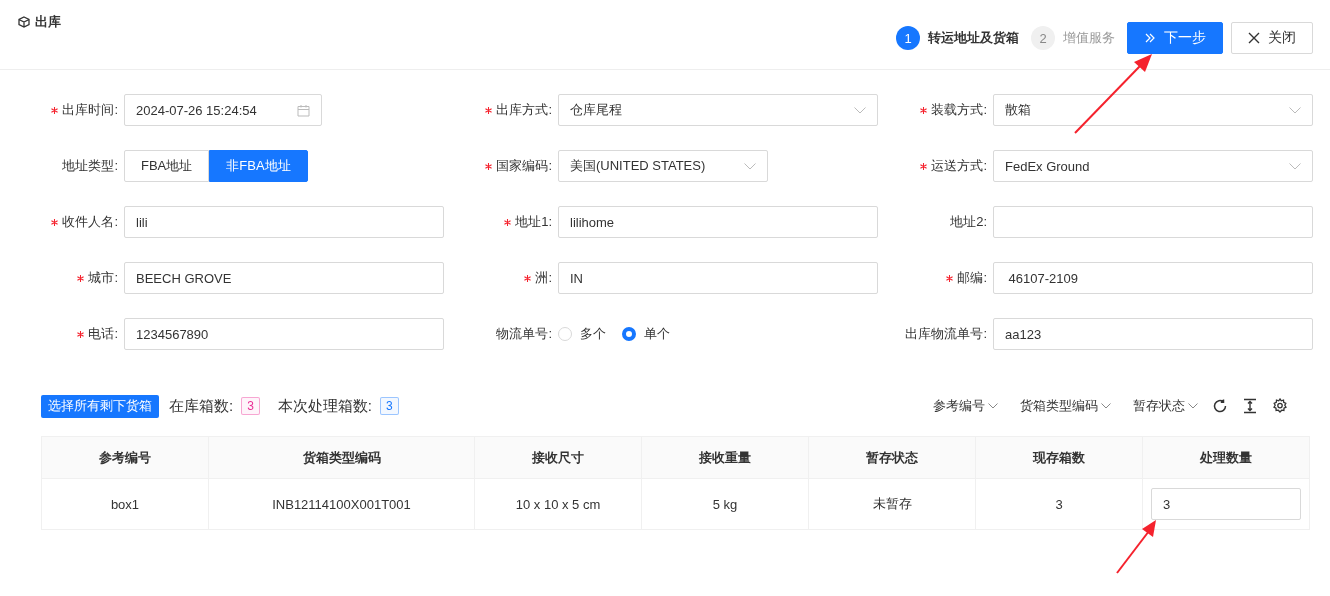 The height and width of the screenshot is (596, 1330). Describe the element at coordinates (1153, 110) in the screenshot. I see `select-field: 散箱` at that location.